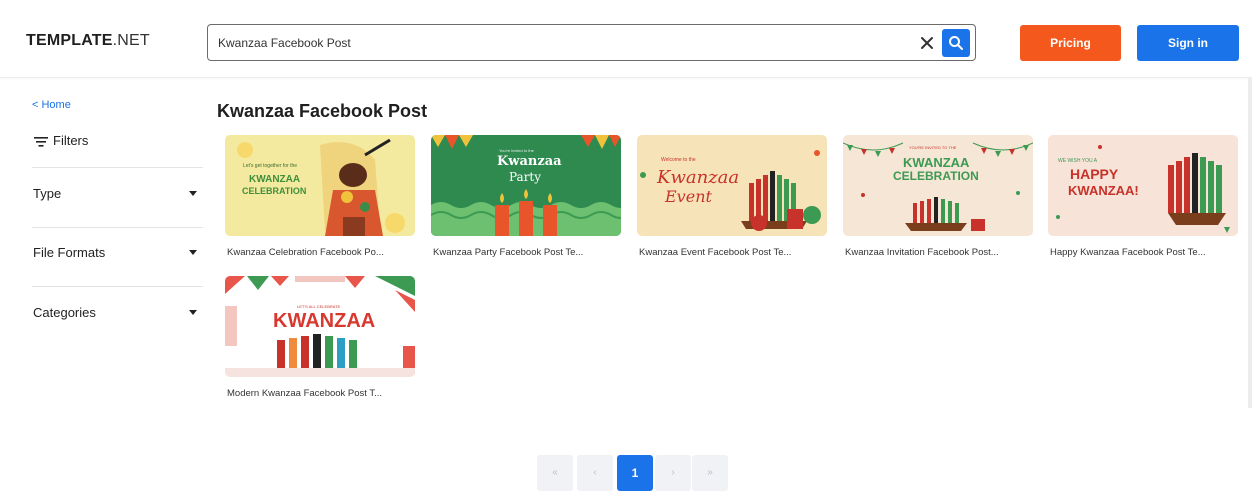 The height and width of the screenshot is (504, 1252). Describe the element at coordinates (1250, 243) in the screenshot. I see `page-edge-shadow` at that location.